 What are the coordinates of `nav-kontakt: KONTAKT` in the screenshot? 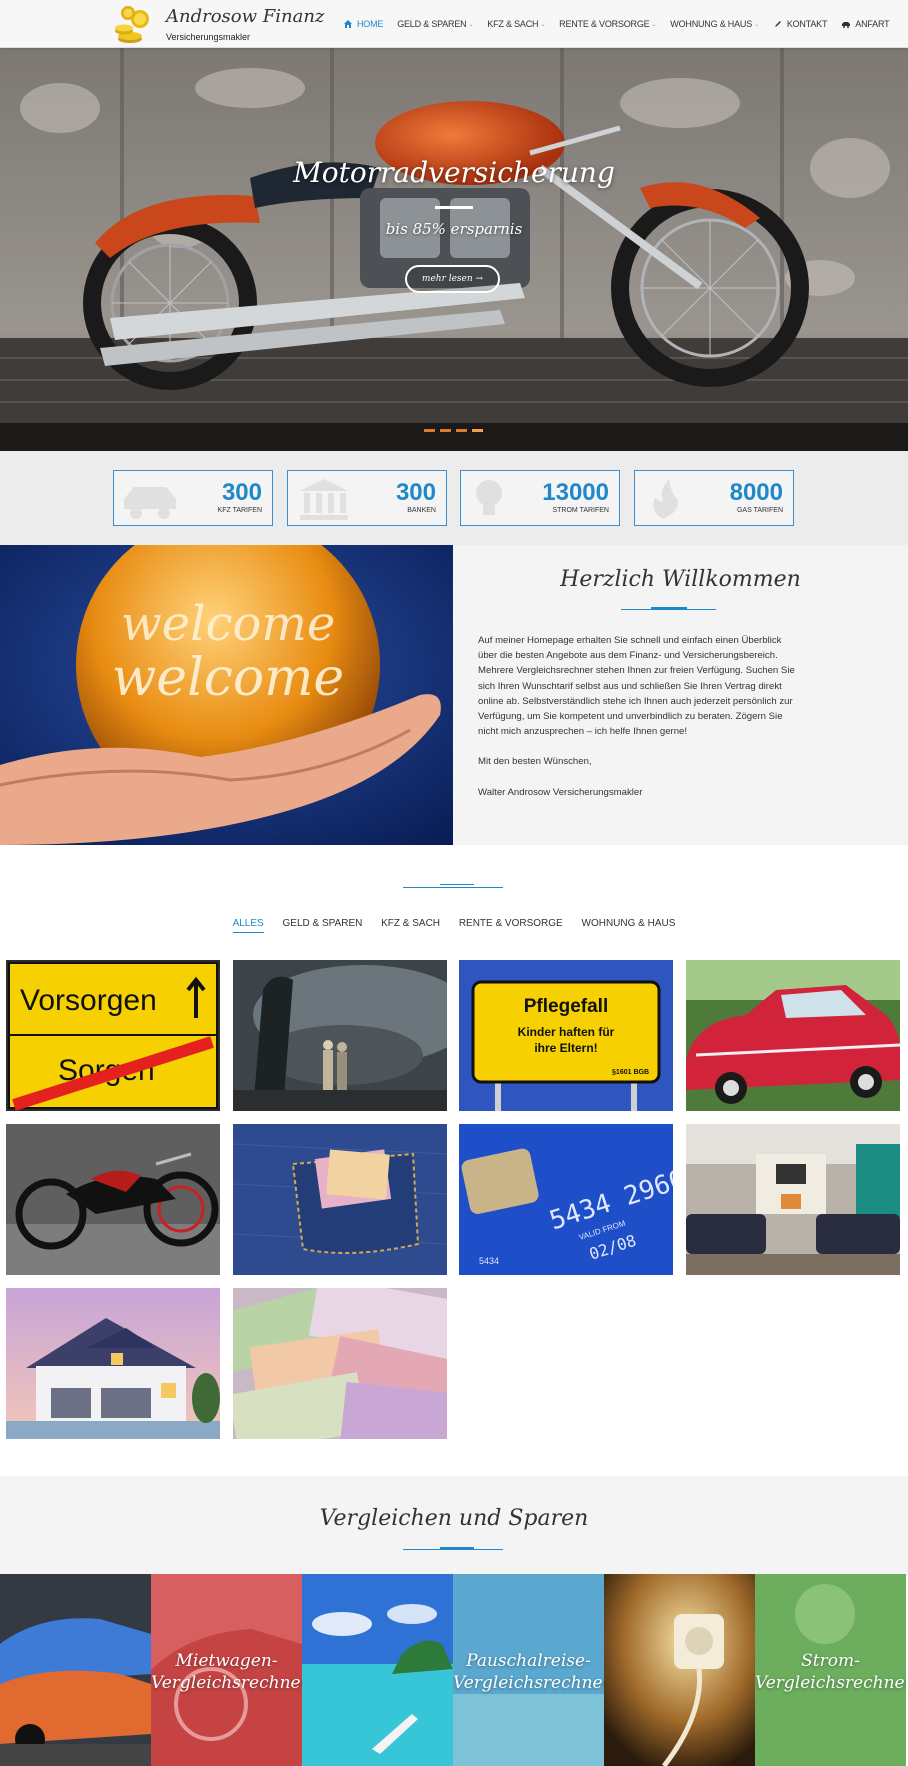 It's located at (800, 24).